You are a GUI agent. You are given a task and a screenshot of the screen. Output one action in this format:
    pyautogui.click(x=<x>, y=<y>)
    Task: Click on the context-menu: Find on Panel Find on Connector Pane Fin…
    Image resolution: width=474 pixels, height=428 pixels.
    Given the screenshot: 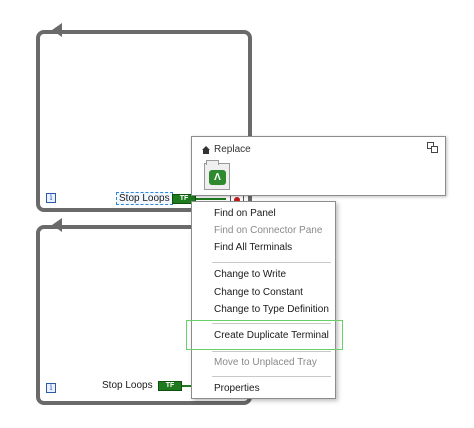 What is the action you would take?
    pyautogui.click(x=263, y=300)
    